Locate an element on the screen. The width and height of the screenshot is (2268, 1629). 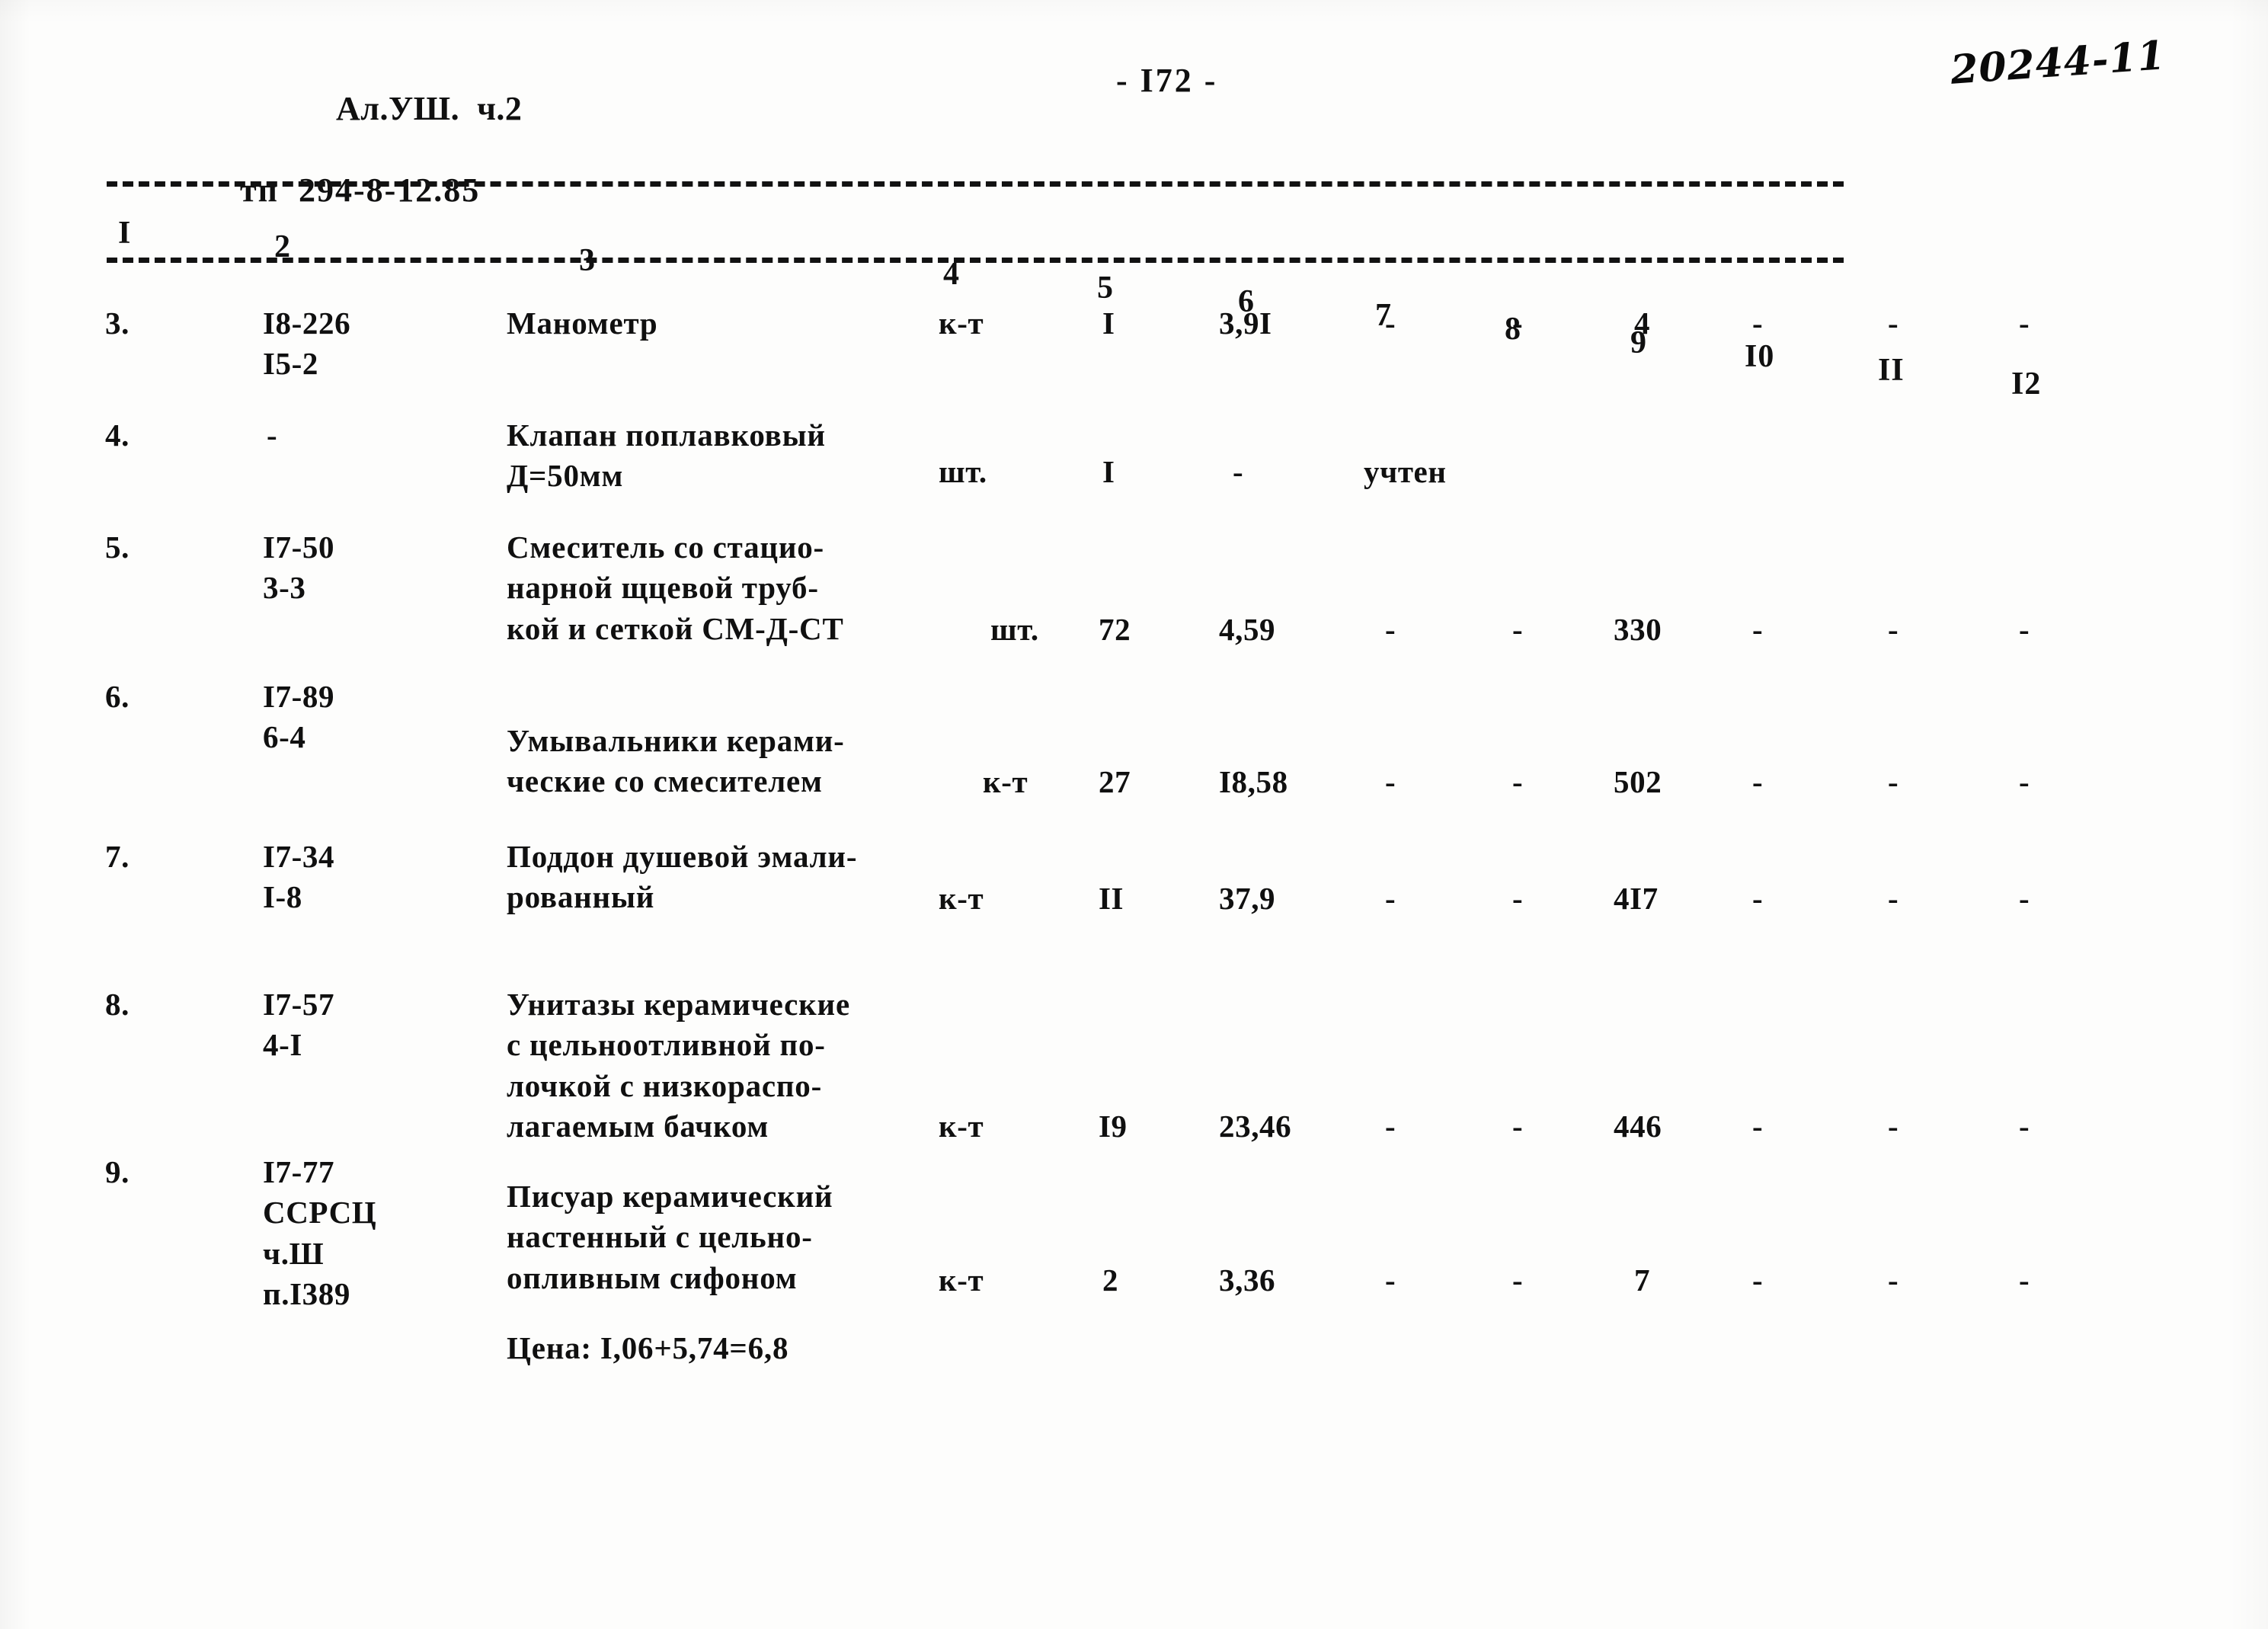
row-col6: - is located at coordinates (1238, 471).